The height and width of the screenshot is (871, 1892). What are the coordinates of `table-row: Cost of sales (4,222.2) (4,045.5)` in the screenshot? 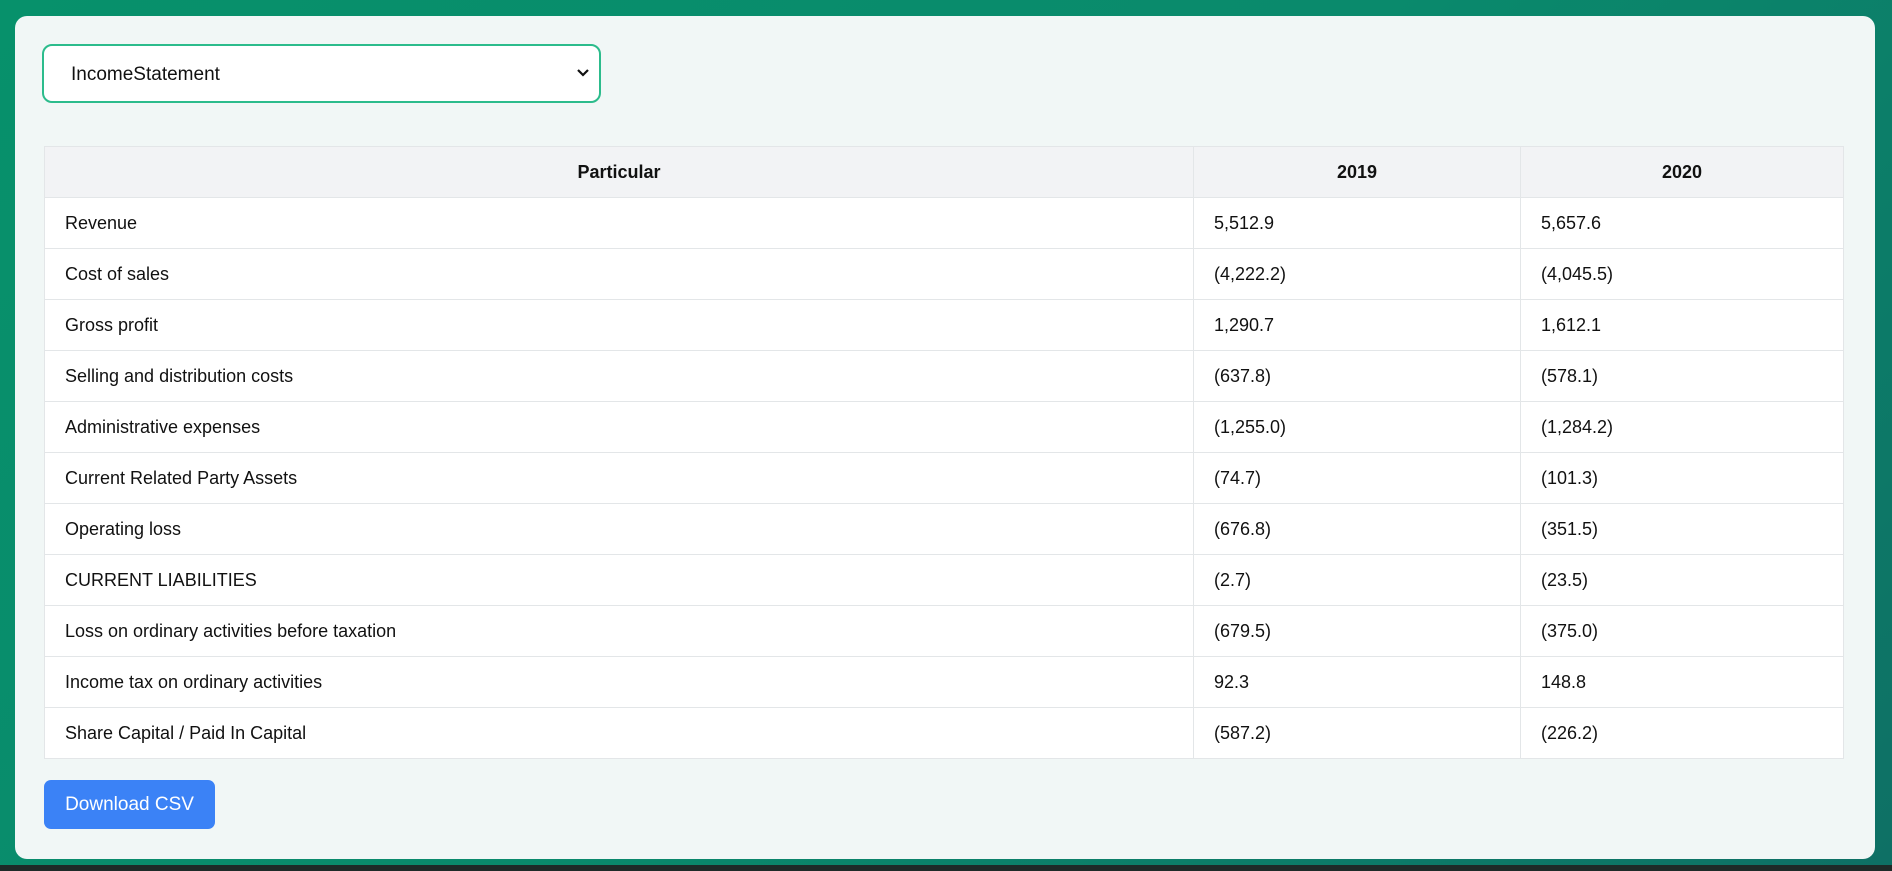 It's located at (944, 274).